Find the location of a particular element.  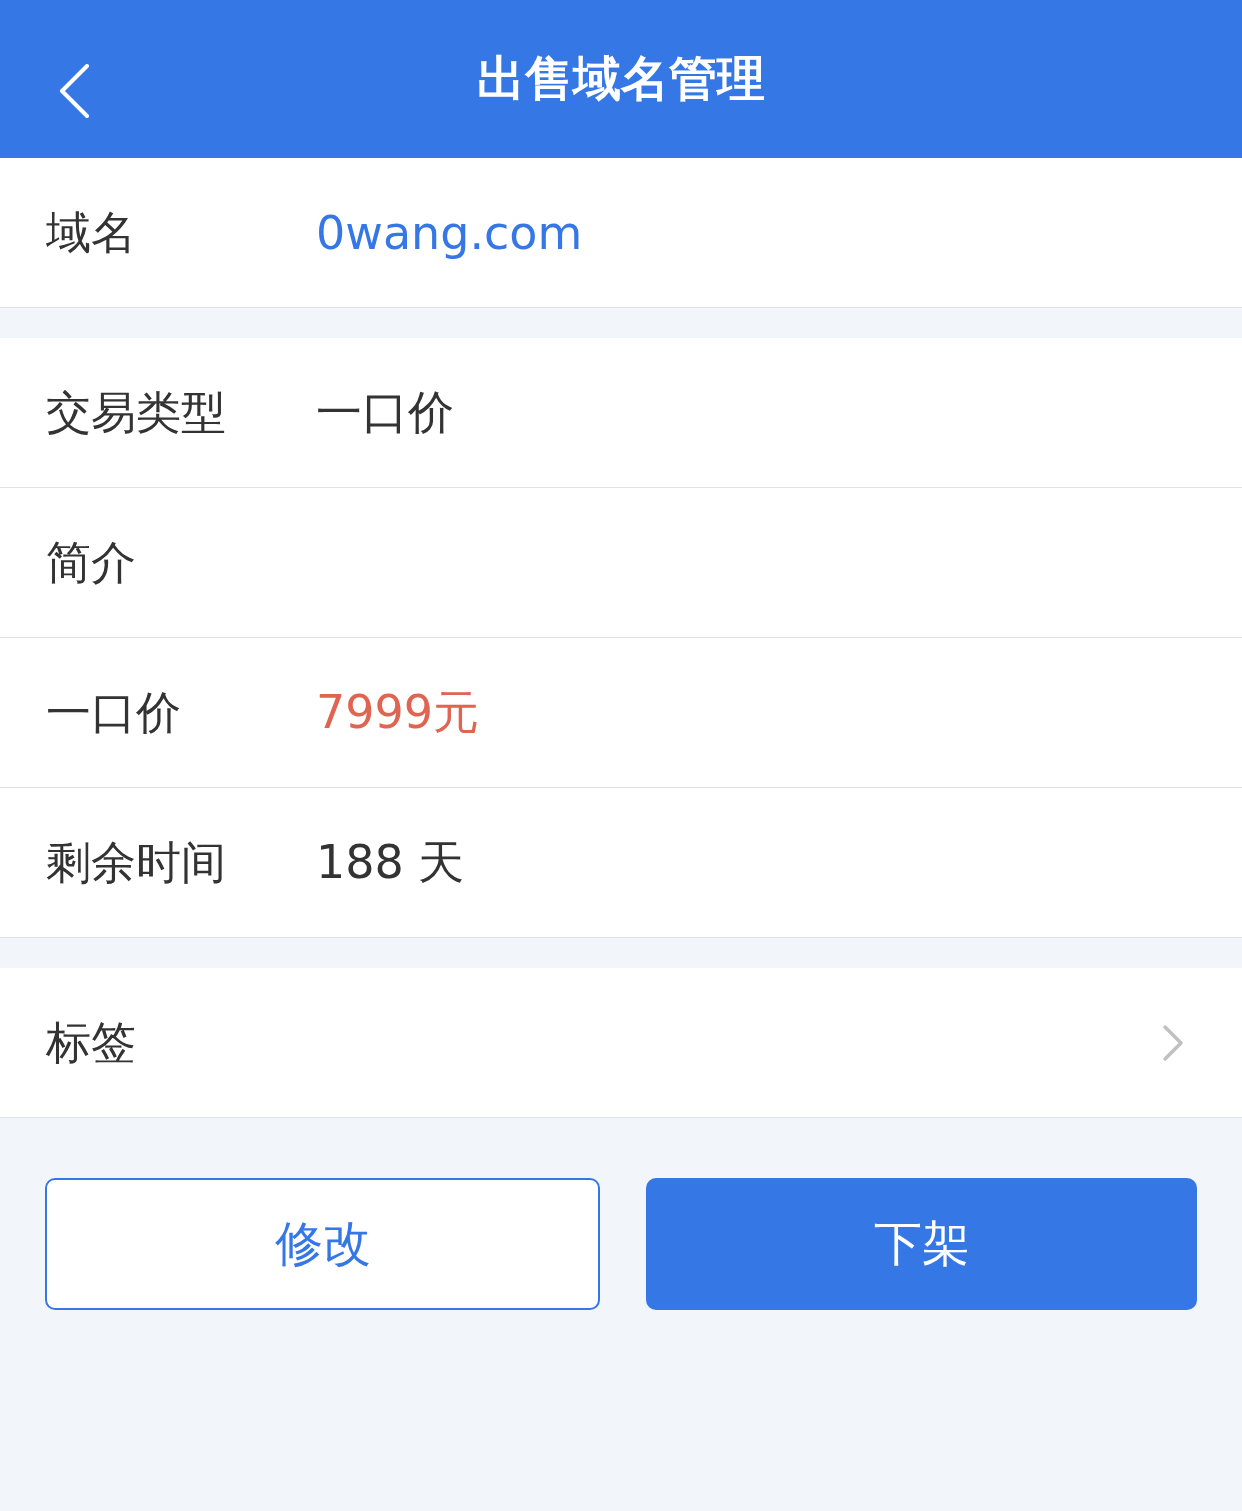

field-label: 剩余时间 is located at coordinates (136, 862).